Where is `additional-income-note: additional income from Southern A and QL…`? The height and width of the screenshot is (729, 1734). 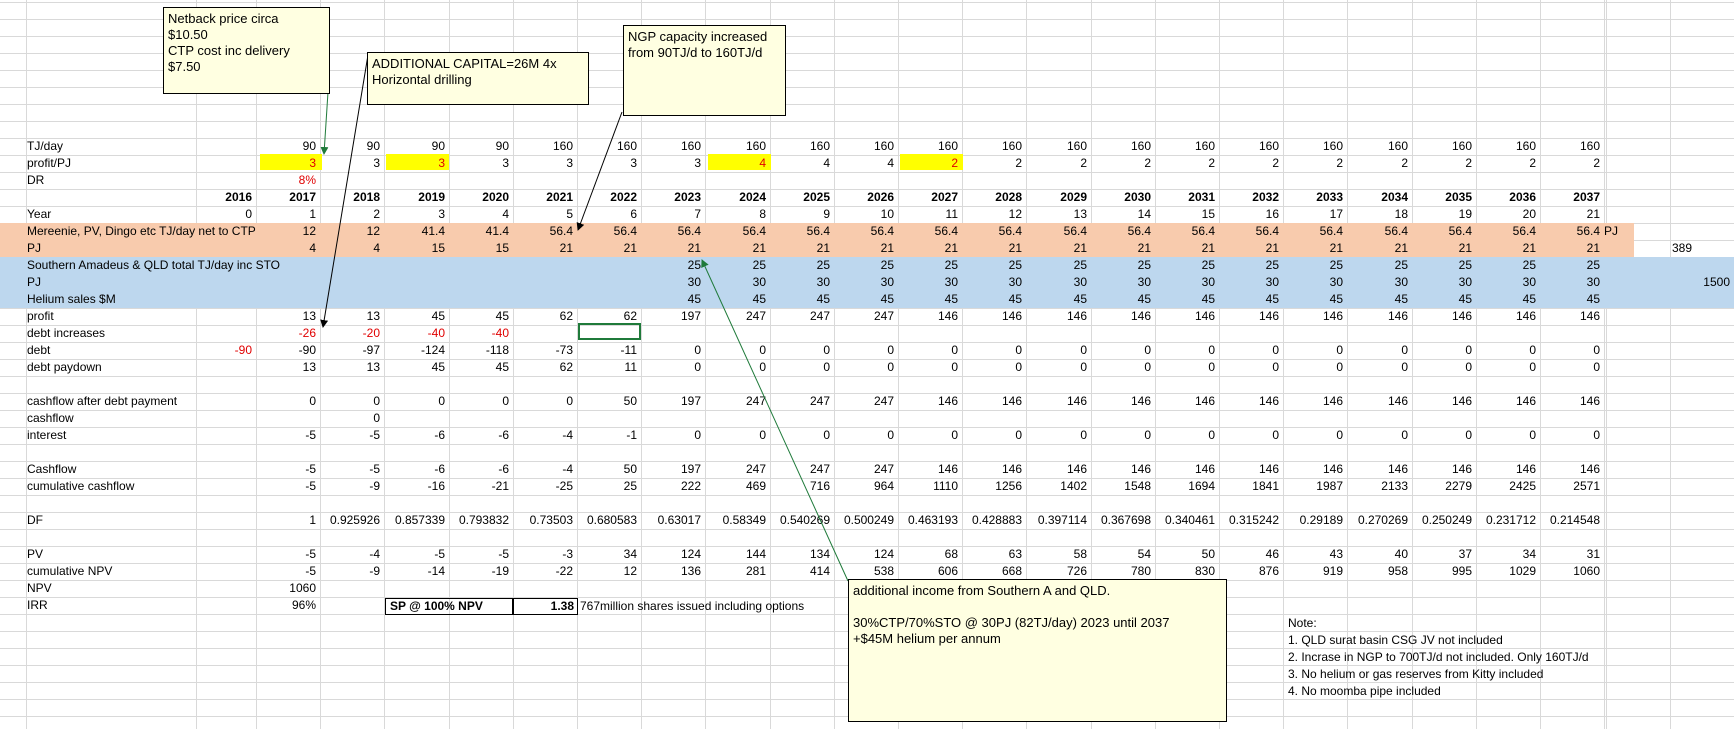
additional-income-note: additional income from Southern A and QL… is located at coordinates (1037, 650).